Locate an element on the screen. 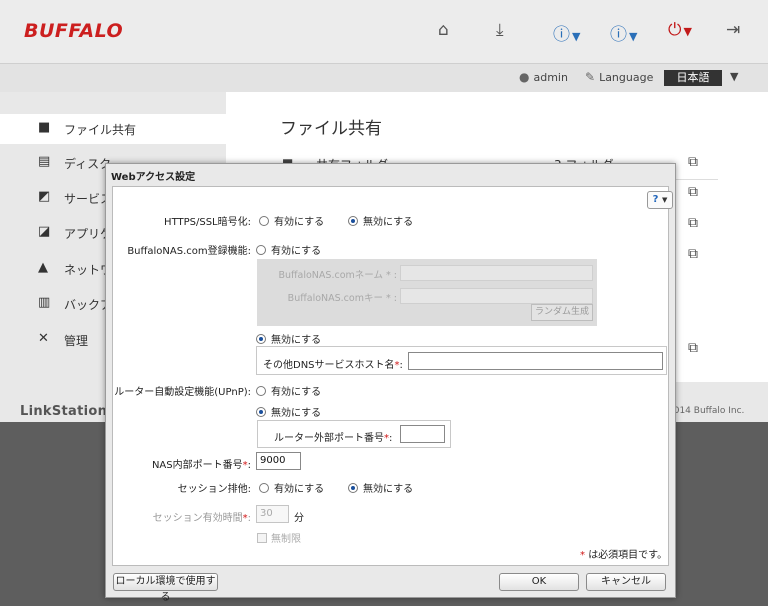 Image resolution: width=768 pixels, height=606 pixels. buffalonas-name-input is located at coordinates (496, 273).